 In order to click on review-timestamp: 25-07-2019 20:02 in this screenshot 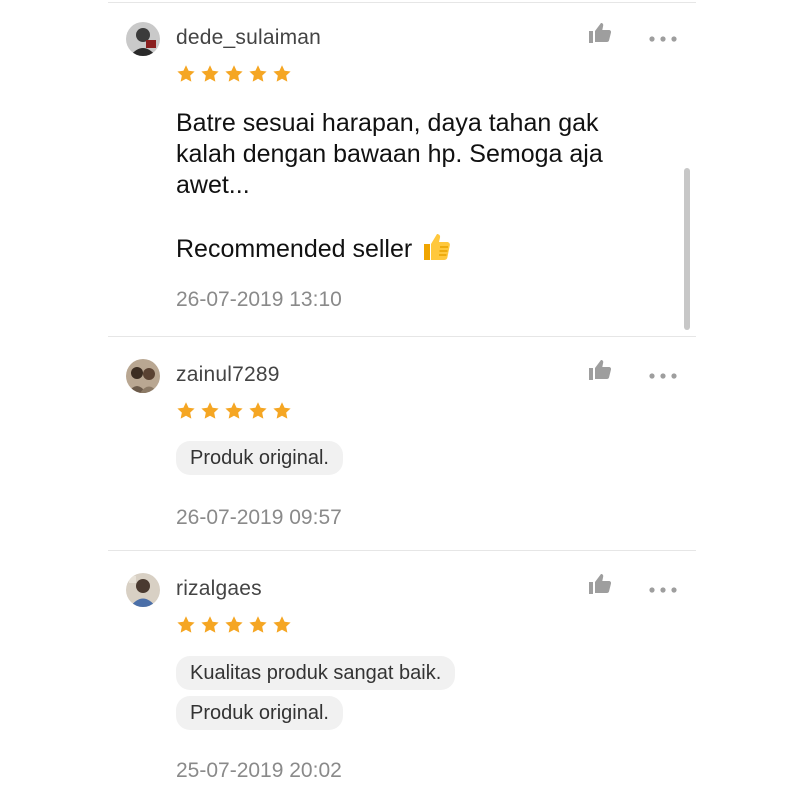, I will do `click(259, 770)`.